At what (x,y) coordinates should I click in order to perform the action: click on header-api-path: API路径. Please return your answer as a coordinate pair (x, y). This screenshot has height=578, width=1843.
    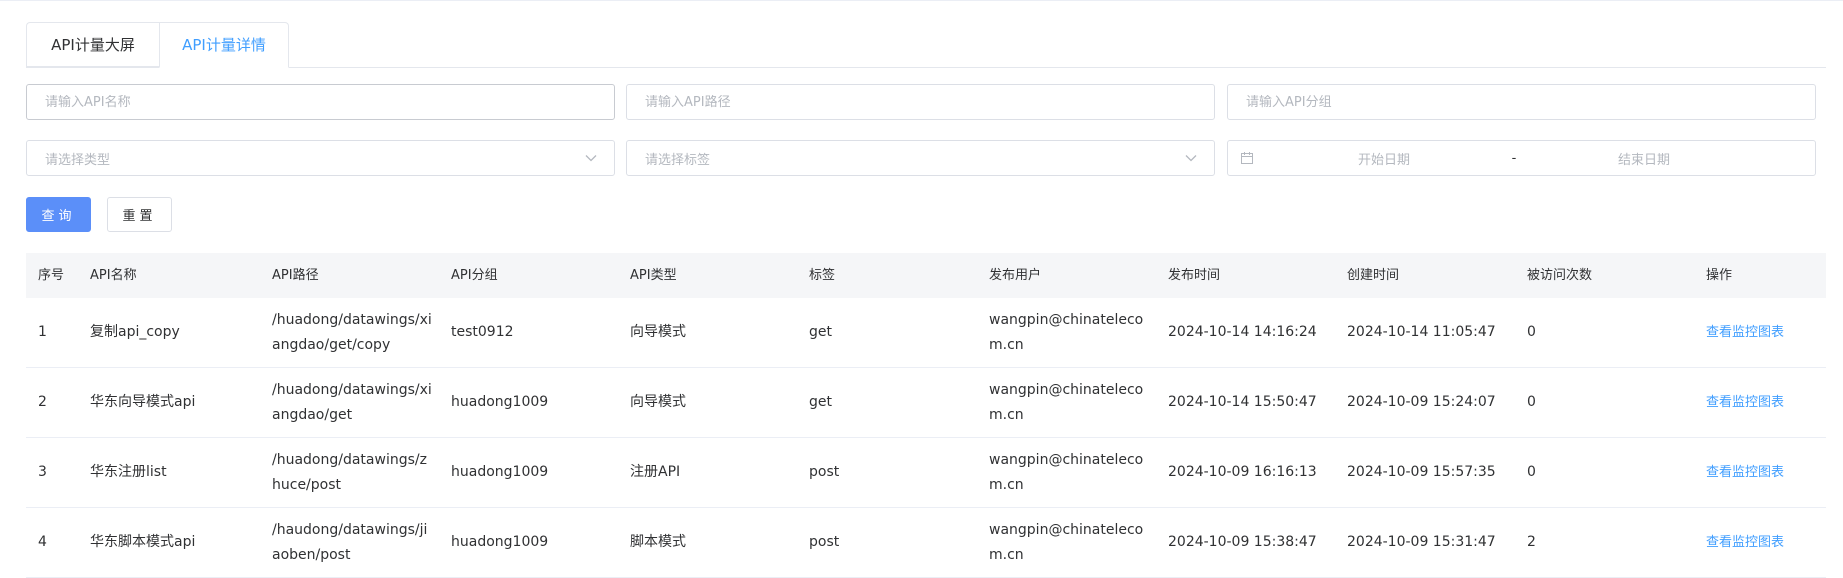
    Looking at the image, I should click on (295, 275).